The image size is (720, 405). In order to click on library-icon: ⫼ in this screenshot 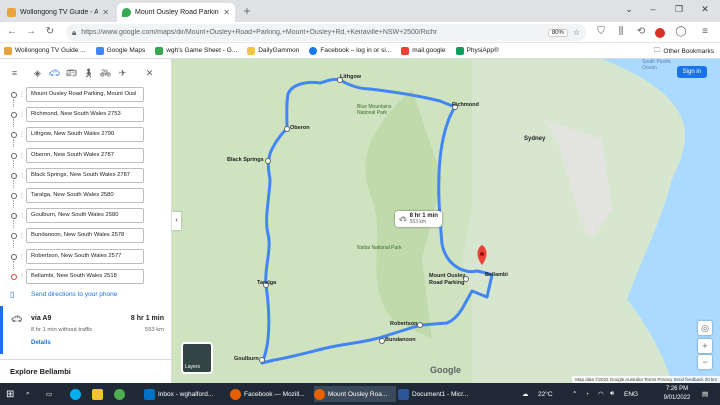, I will do `click(621, 32)`.